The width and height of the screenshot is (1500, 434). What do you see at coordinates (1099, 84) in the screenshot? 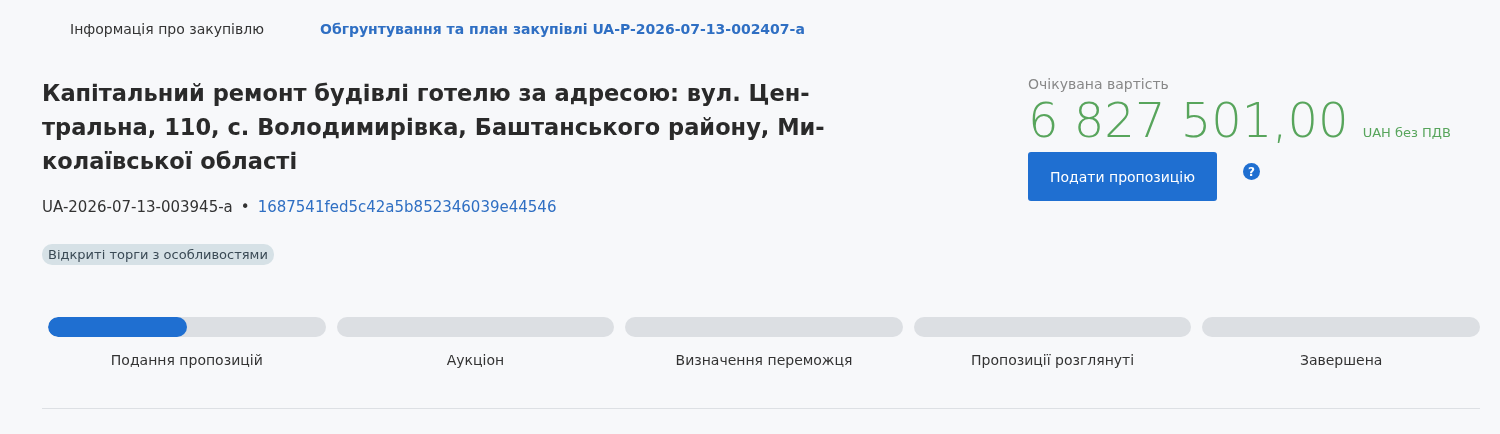
I see `value-label: Очікувана вартість` at bounding box center [1099, 84].